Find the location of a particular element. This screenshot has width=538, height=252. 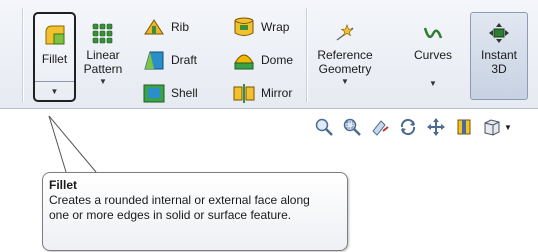

draft-button: Draft is located at coordinates (169, 60).